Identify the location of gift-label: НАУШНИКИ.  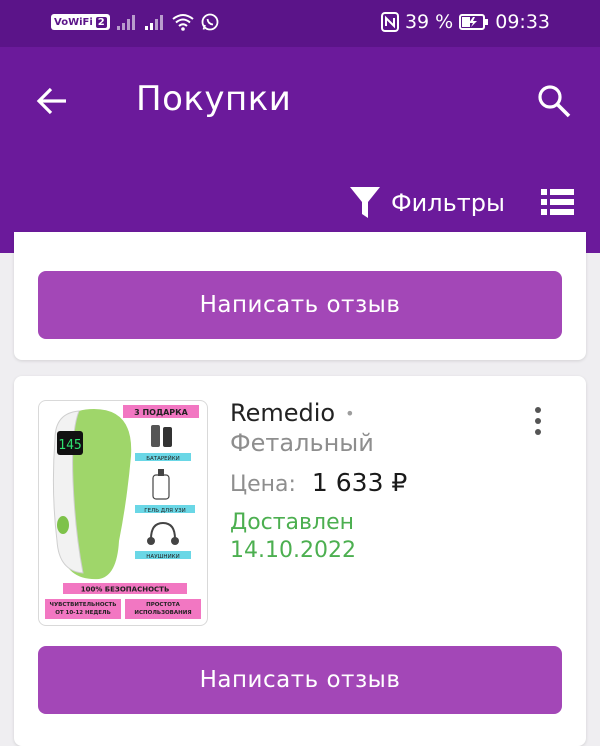
(162, 557).